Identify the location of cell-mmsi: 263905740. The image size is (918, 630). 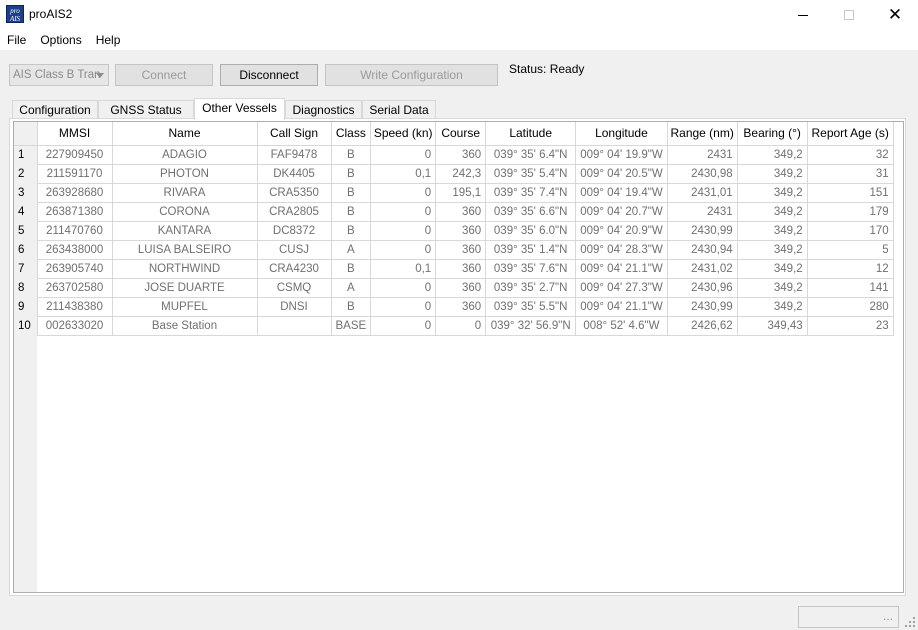
(75, 269).